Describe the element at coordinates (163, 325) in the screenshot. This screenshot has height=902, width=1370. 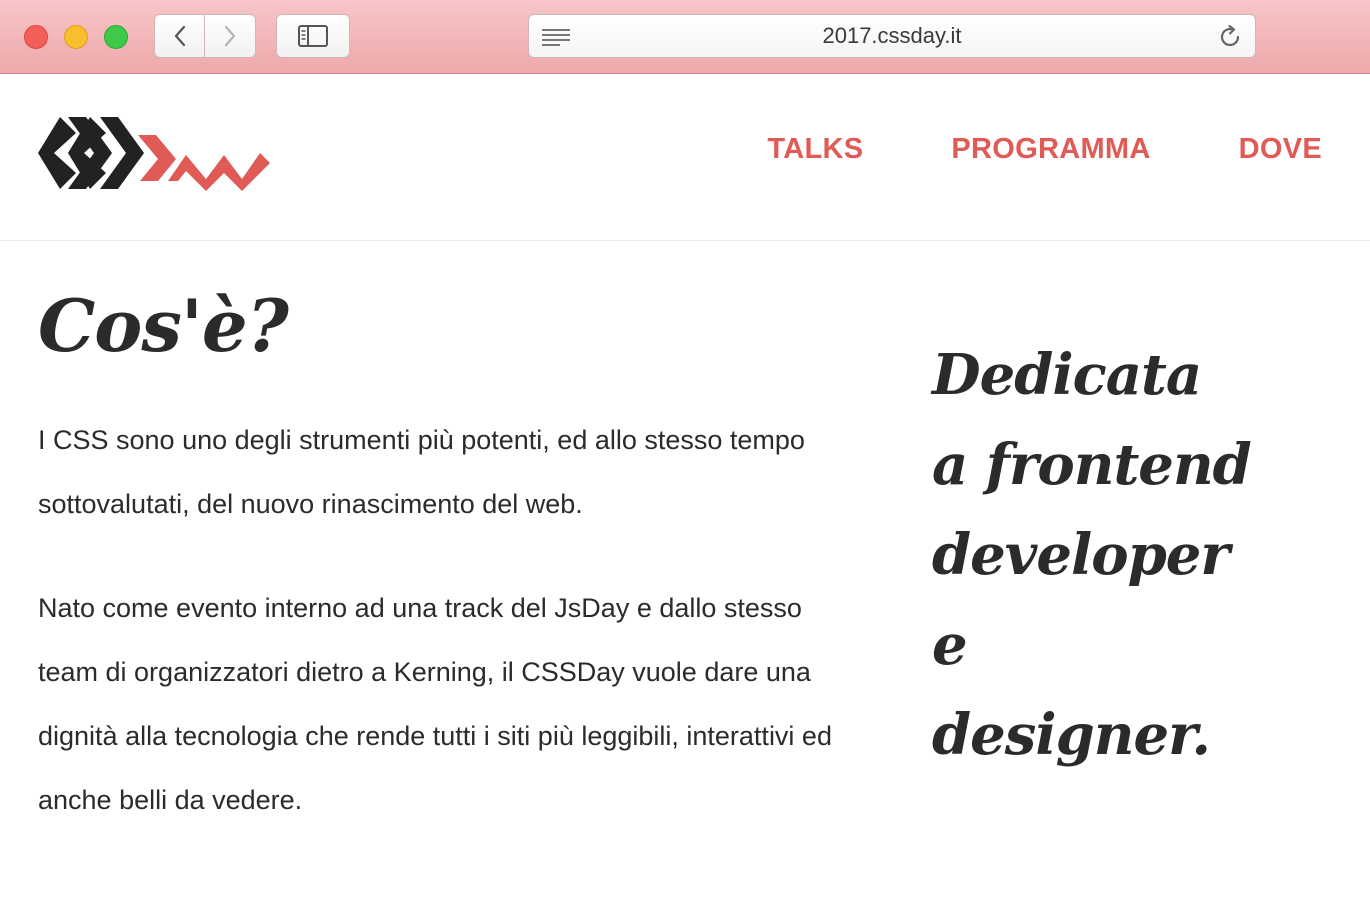
I see `page-title: Cos'è?` at that location.